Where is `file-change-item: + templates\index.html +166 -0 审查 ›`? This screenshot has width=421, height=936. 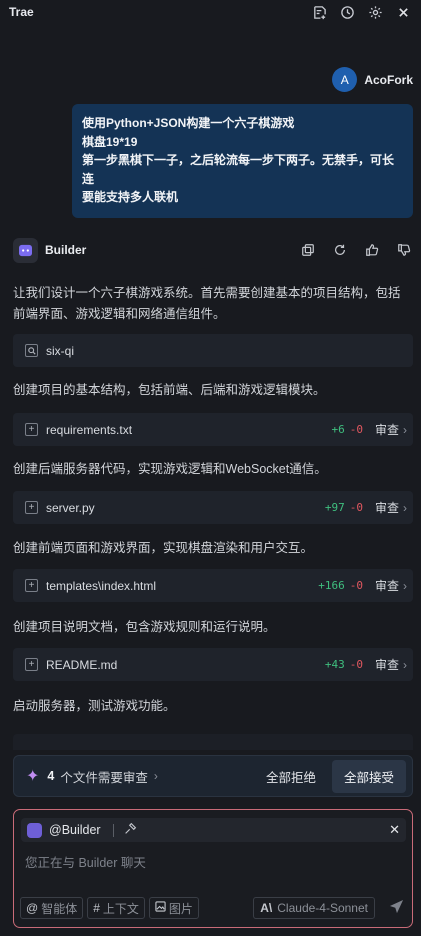
file-change-item: + templates\index.html +166 -0 审查 › is located at coordinates (213, 585).